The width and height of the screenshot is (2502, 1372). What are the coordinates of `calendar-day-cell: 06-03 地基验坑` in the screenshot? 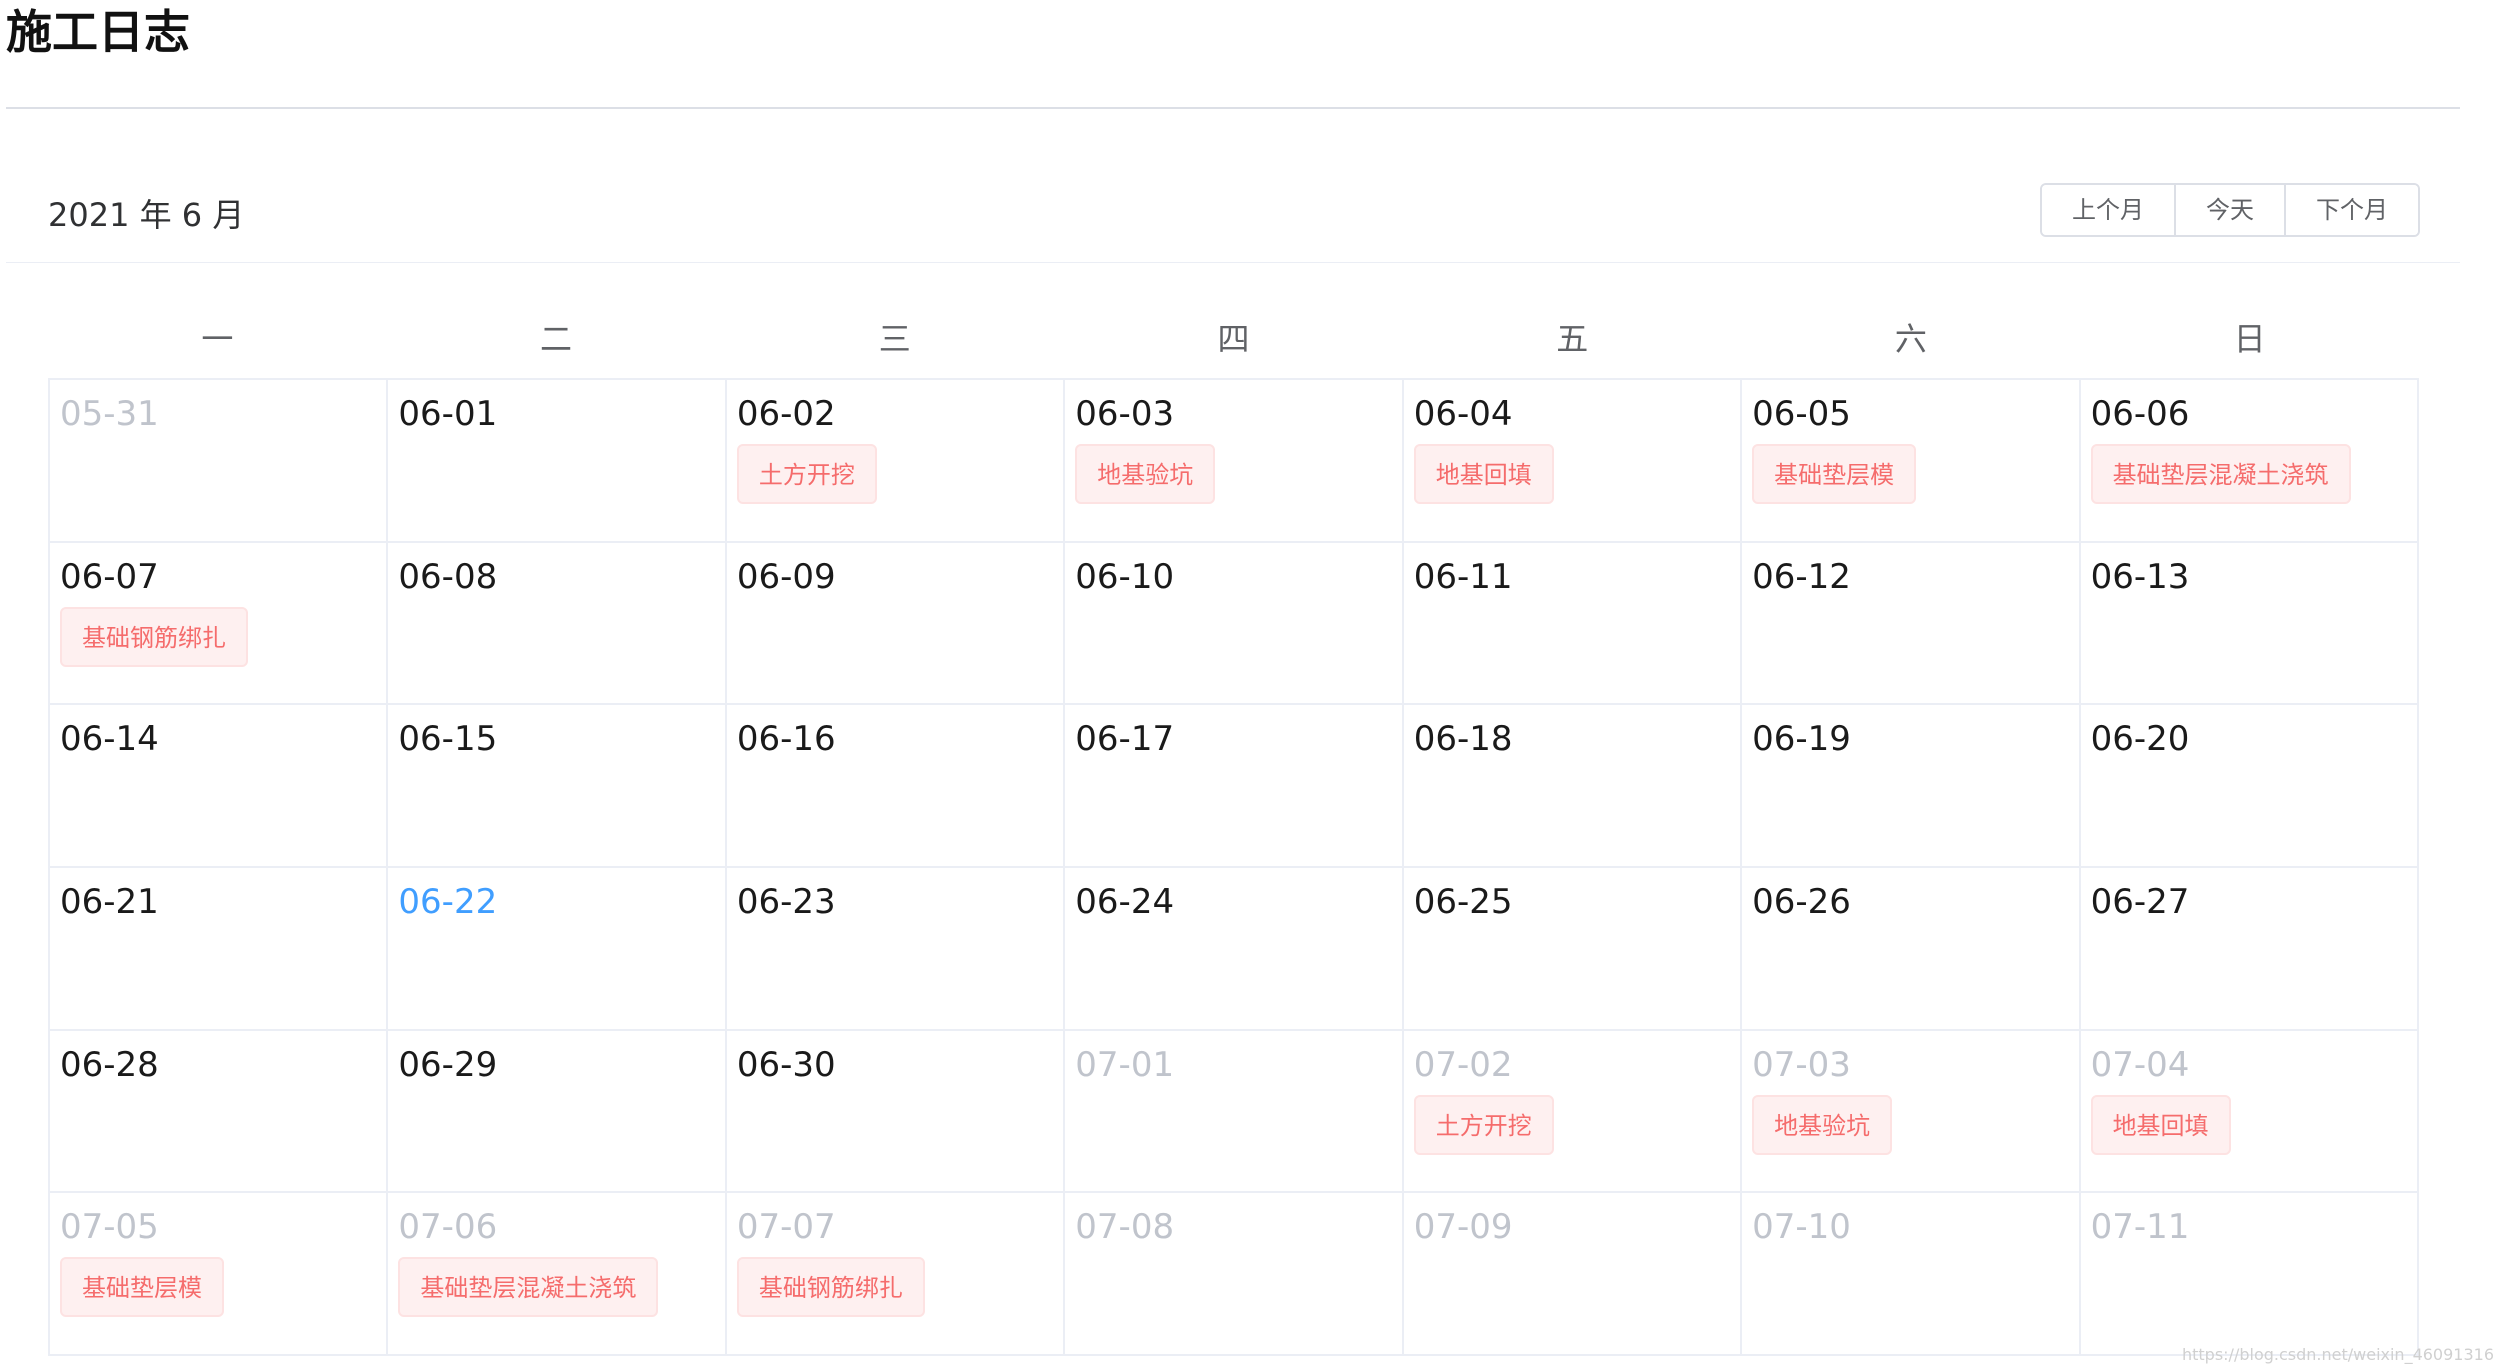 It's located at (1234, 461).